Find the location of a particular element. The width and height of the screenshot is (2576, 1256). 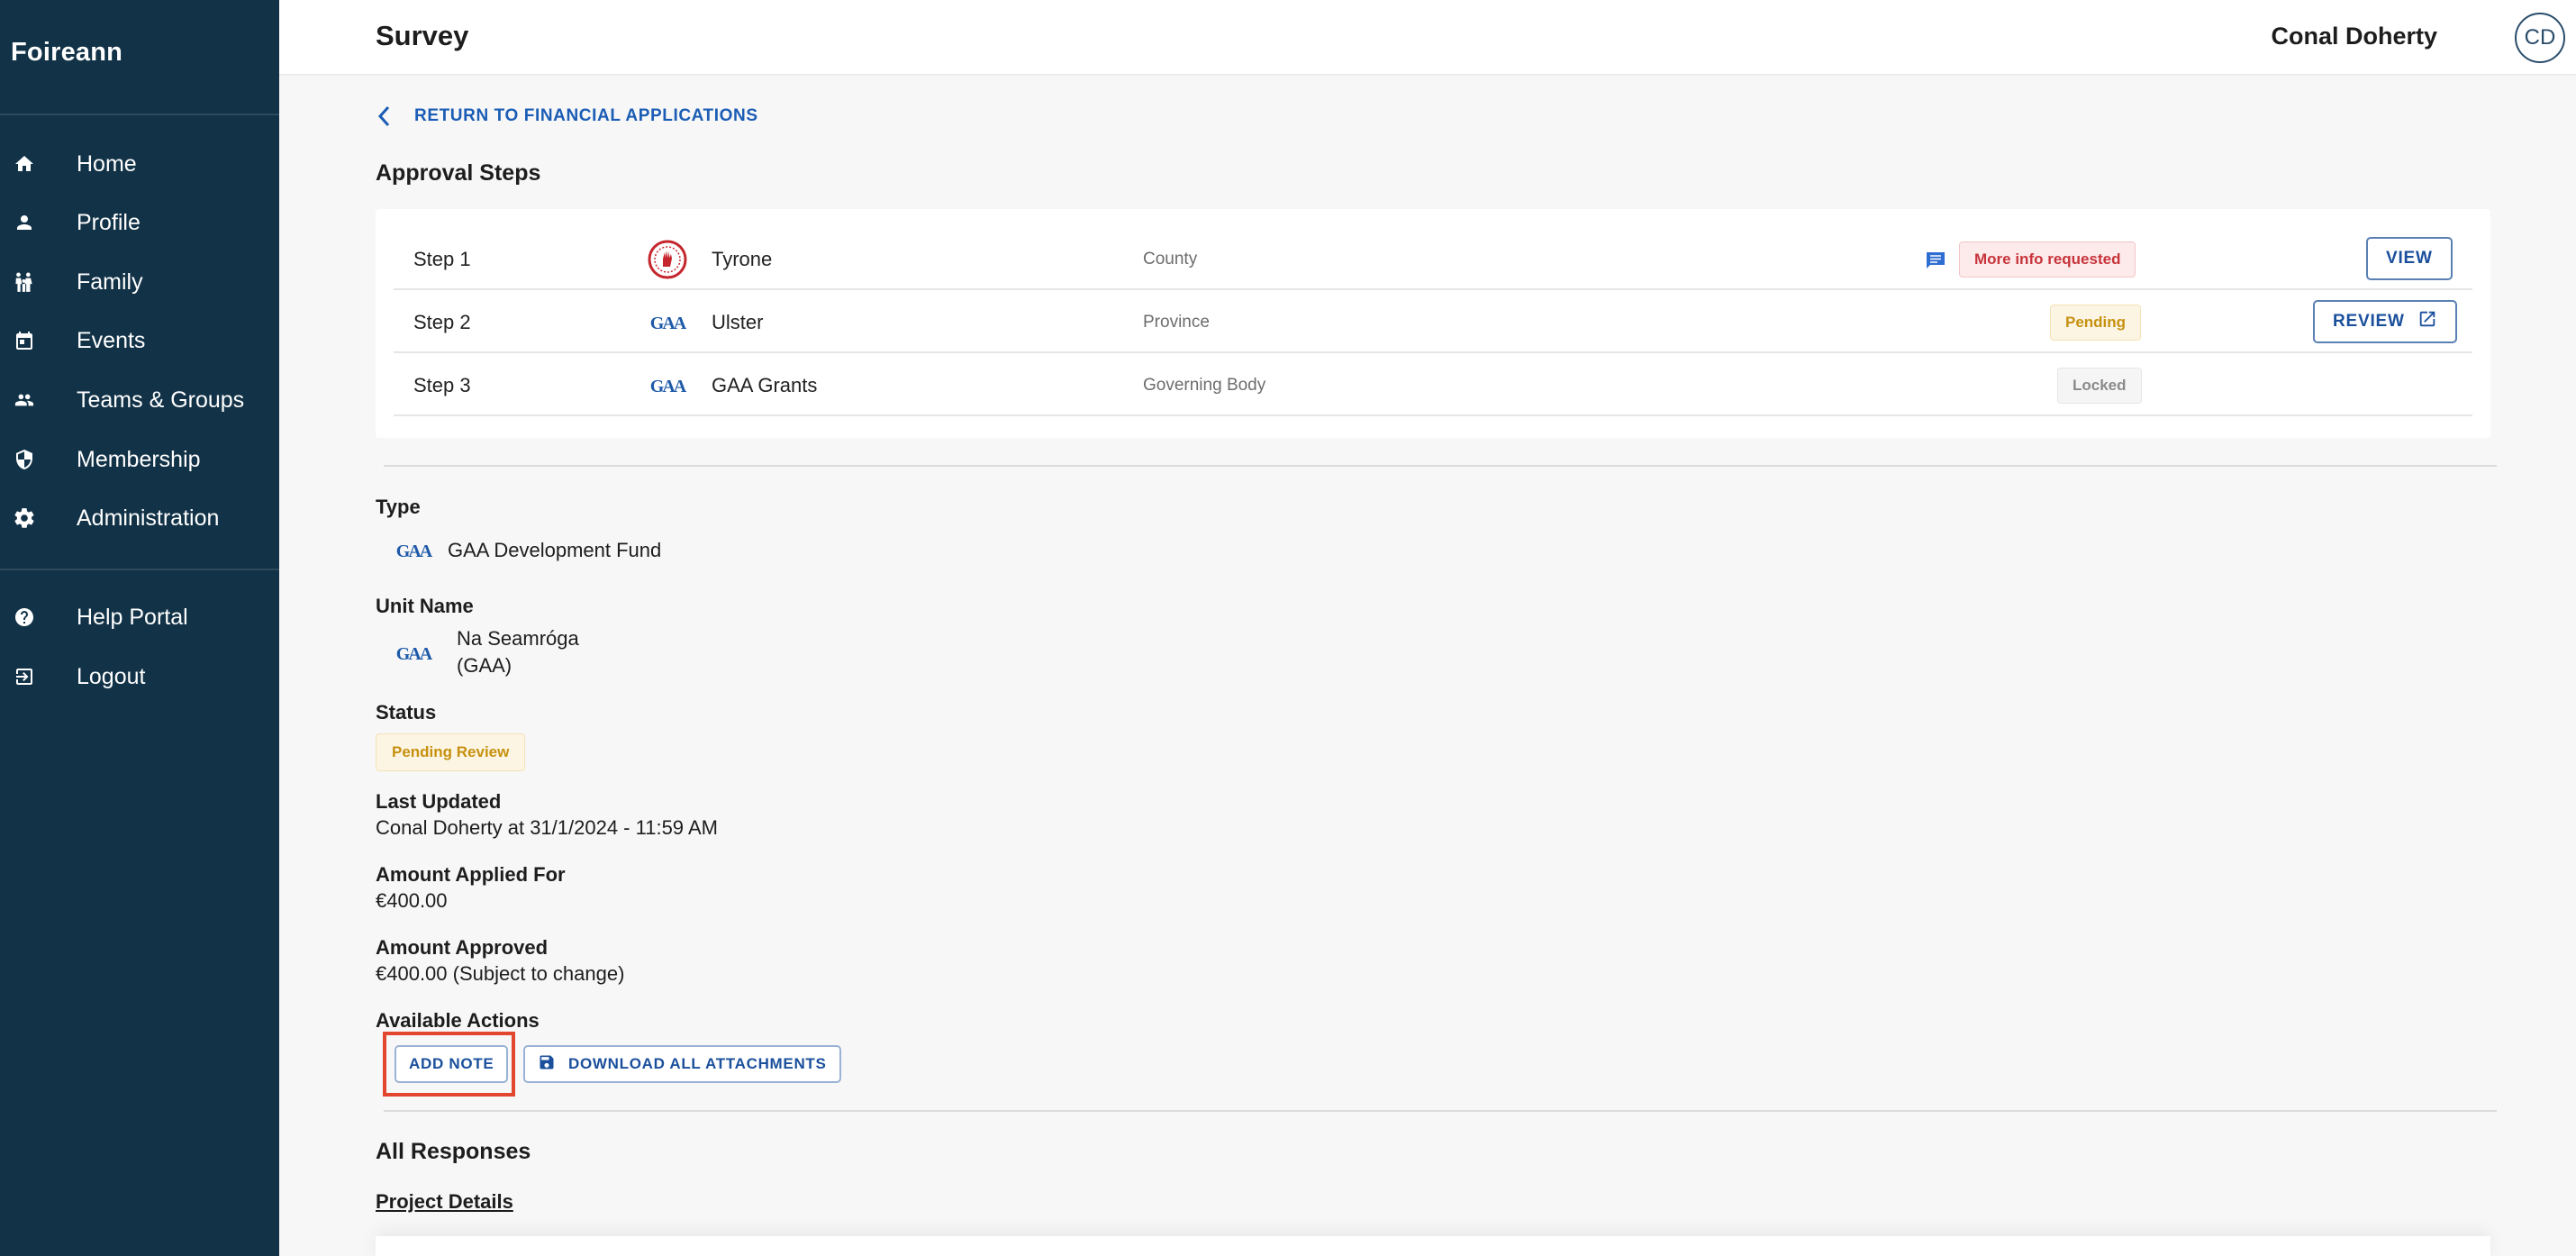

brand-logo: Foireann is located at coordinates (66, 53).